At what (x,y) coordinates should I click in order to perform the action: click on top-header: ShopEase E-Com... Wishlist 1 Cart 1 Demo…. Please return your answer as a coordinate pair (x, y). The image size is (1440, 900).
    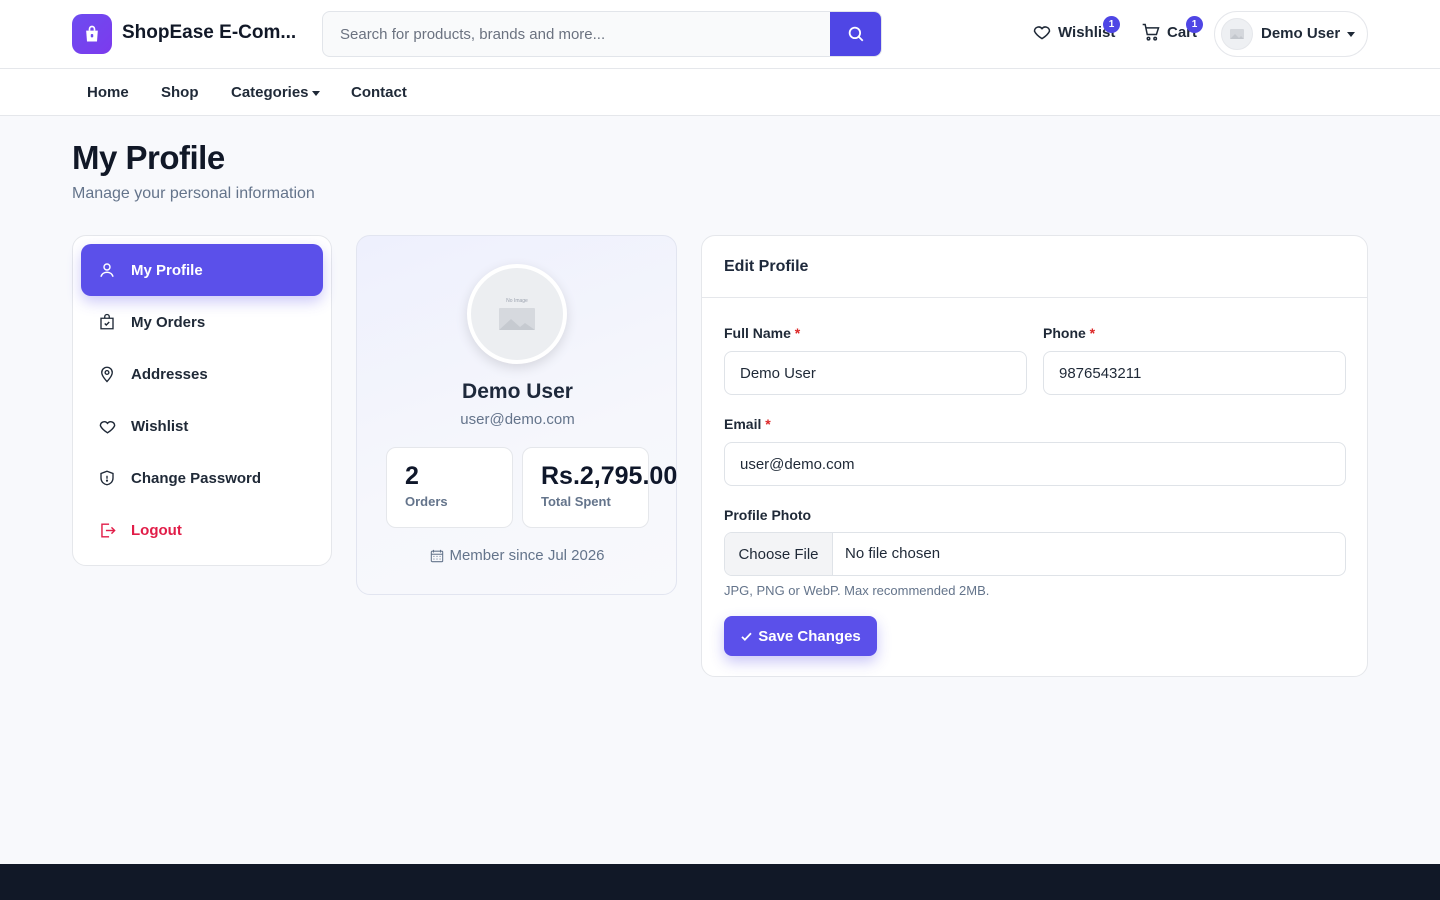
    Looking at the image, I should click on (720, 34).